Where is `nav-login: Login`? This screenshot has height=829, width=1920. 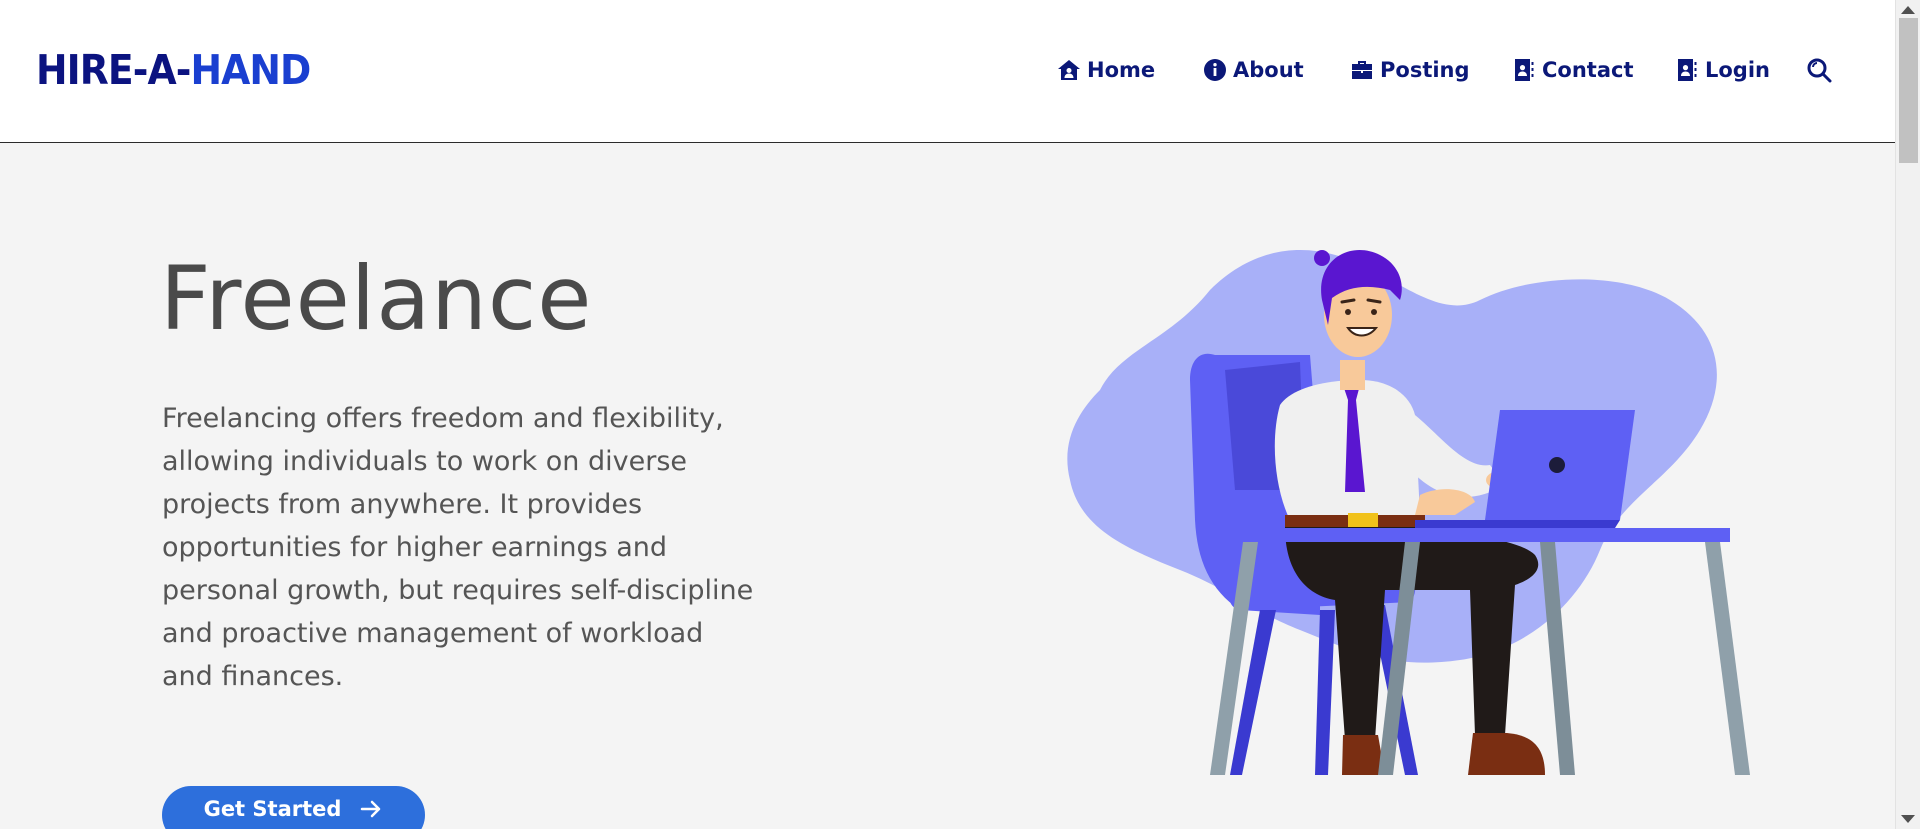
nav-login: Login is located at coordinates (1722, 70).